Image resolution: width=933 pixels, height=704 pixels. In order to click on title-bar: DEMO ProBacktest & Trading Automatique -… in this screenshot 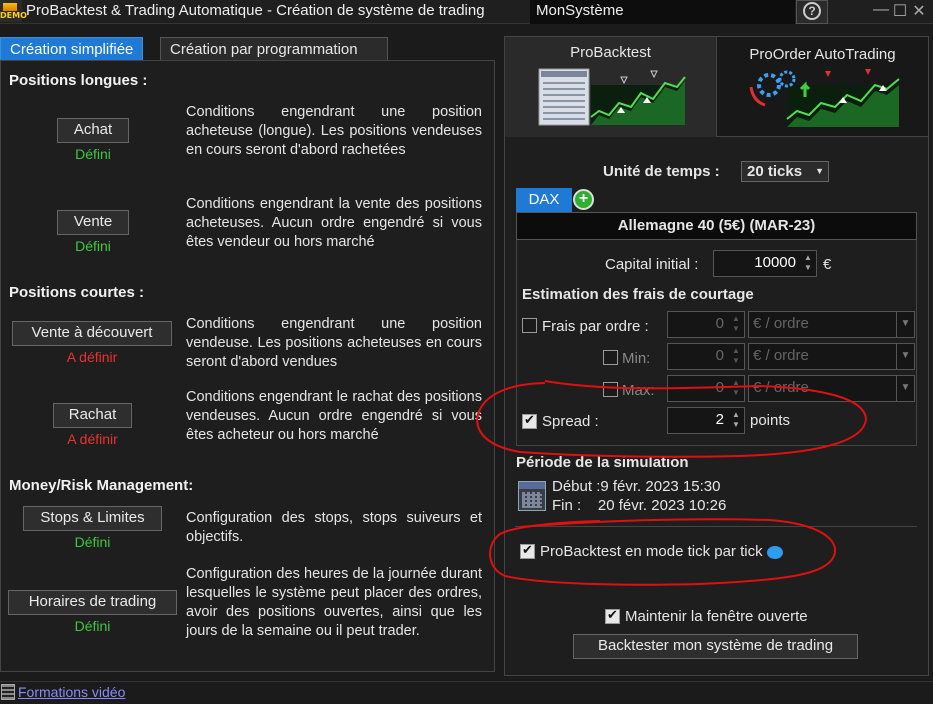, I will do `click(466, 12)`.